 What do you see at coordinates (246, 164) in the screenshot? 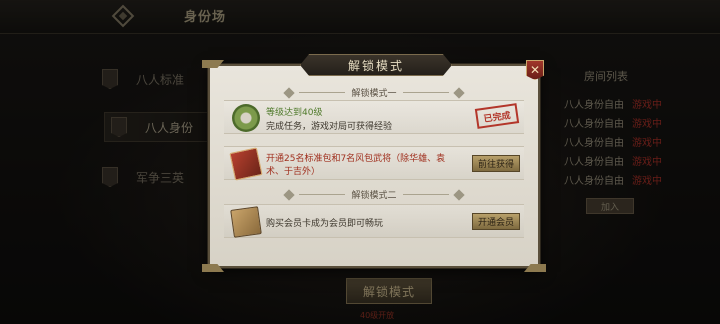
I see `general-token-icon` at bounding box center [246, 164].